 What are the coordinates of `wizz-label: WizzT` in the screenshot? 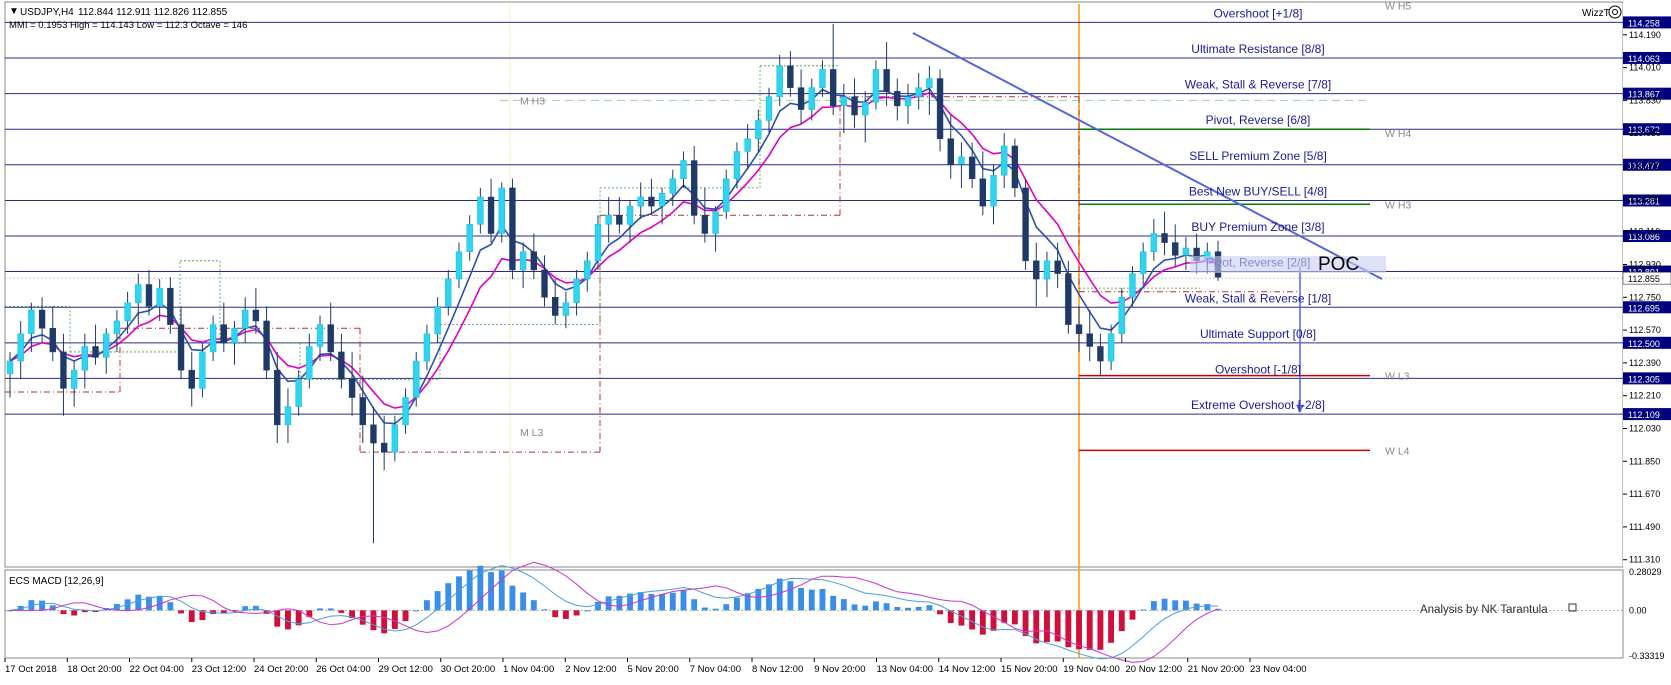 It's located at (1596, 13).